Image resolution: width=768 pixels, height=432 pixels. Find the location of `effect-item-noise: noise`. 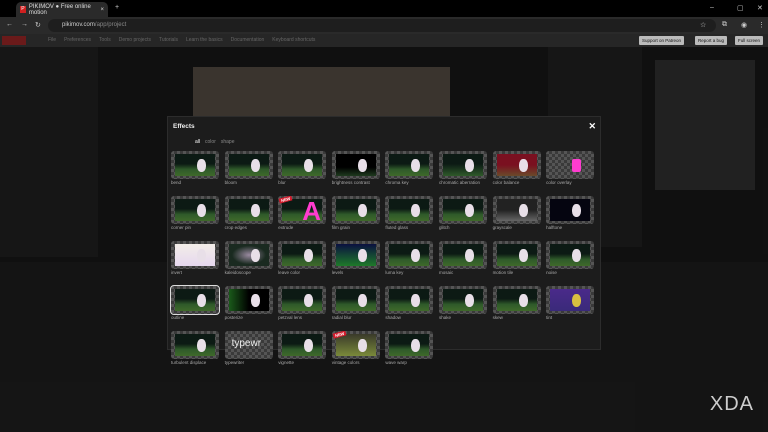

effect-item-noise: noise is located at coordinates (570, 258).